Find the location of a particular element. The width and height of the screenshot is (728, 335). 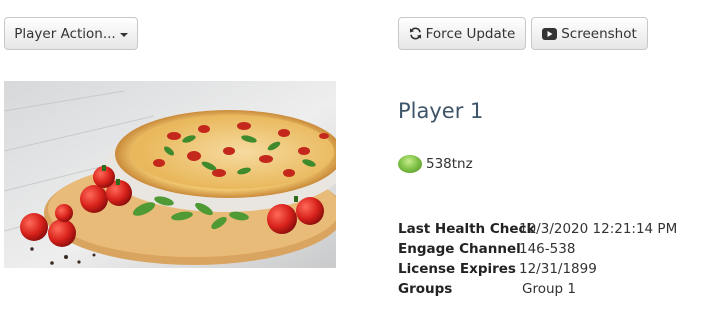

detail-label: Engage Channel is located at coordinates (459, 249).